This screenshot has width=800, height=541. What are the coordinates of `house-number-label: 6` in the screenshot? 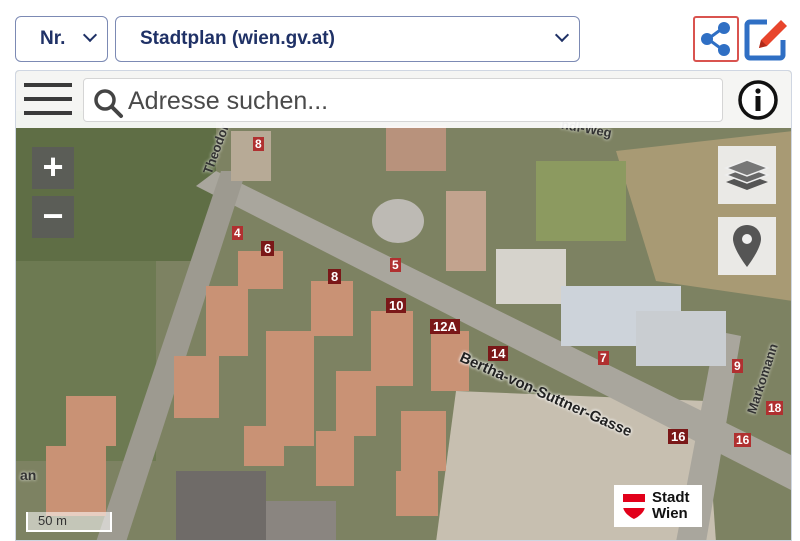 It's located at (268, 248).